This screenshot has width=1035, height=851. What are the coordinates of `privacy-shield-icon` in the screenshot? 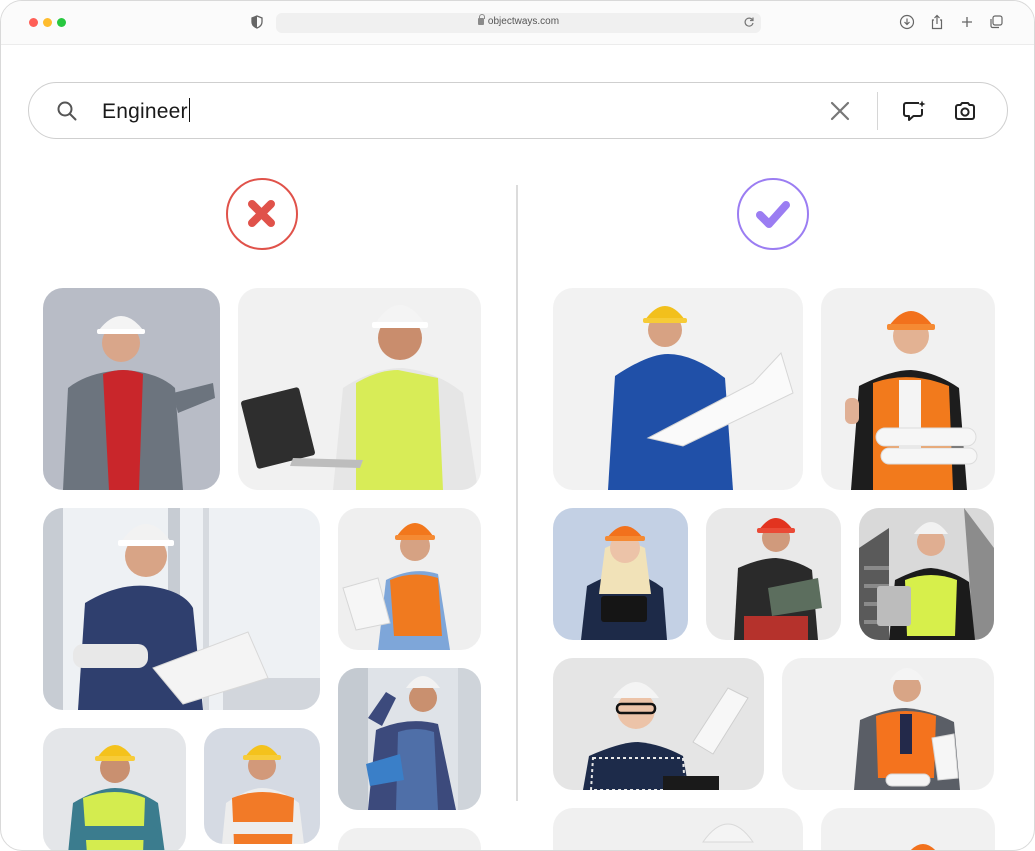 It's located at (257, 22).